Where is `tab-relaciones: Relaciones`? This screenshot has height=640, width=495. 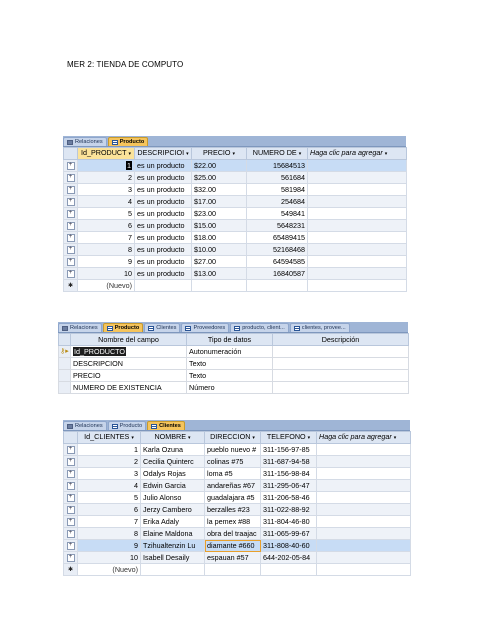 tab-relaciones: Relaciones is located at coordinates (85, 141).